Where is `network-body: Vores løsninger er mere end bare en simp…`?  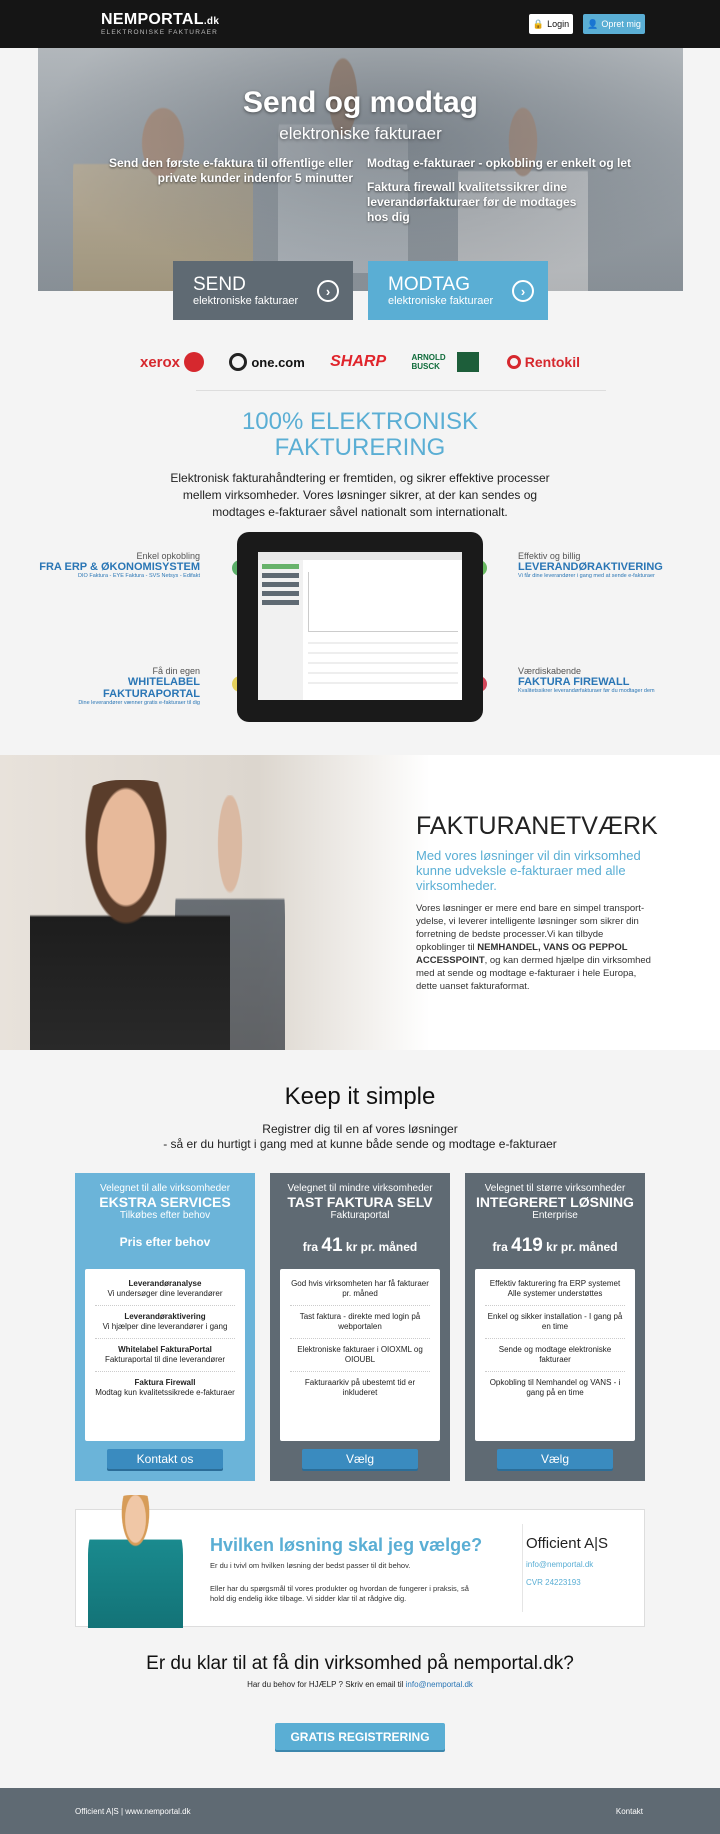 network-body: Vores løsninger er mere end bare en simp… is located at coordinates (533, 947).